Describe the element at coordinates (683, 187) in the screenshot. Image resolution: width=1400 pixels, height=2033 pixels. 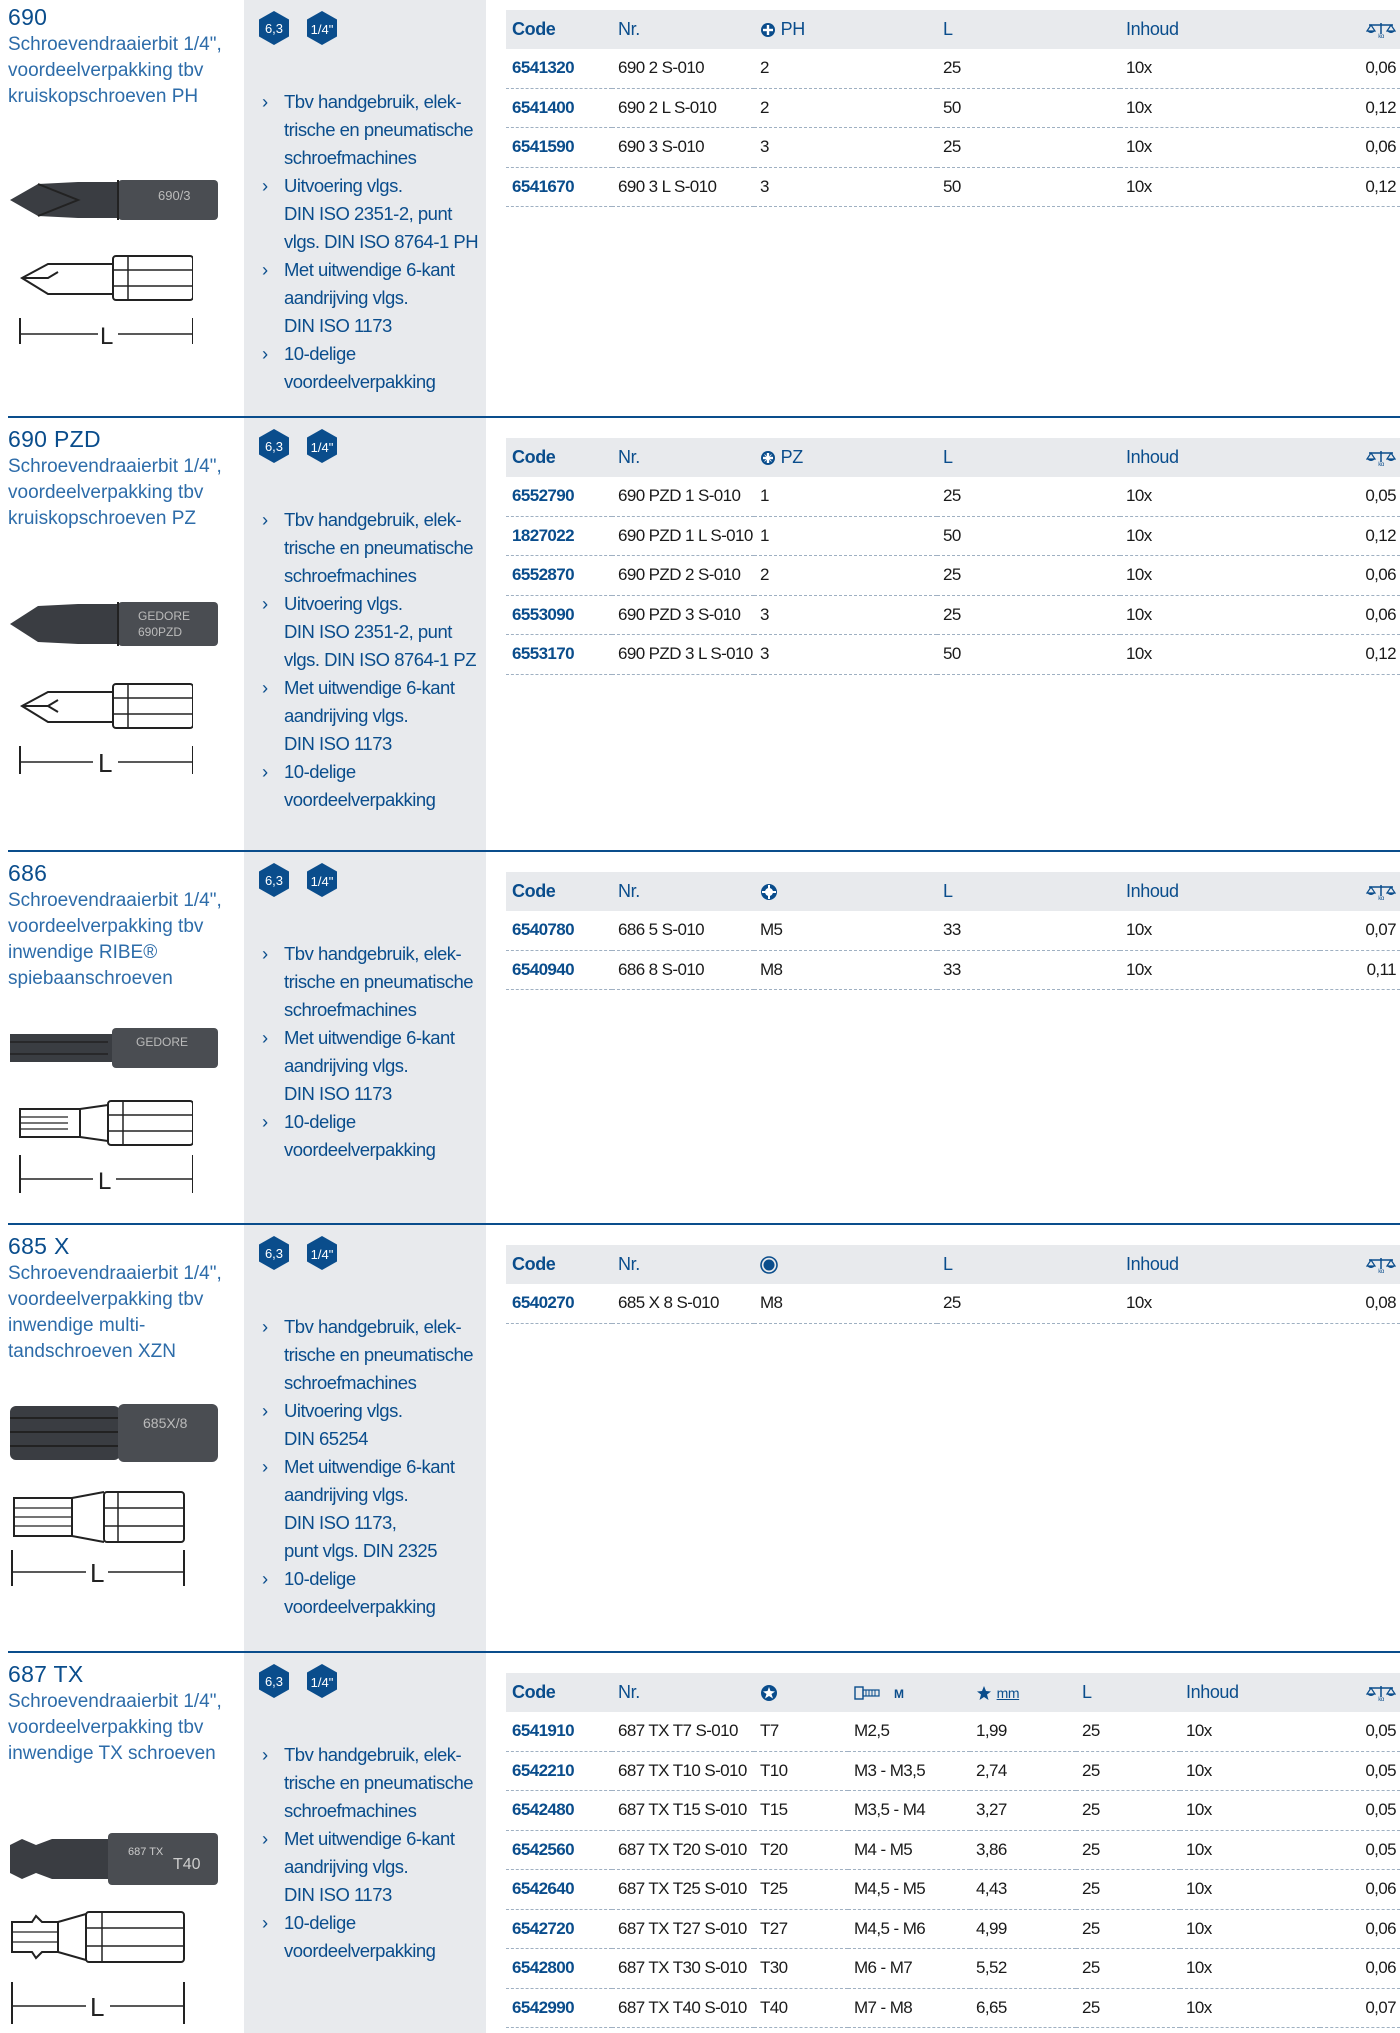
I see `table-cell: 690 3 L S-010` at that location.